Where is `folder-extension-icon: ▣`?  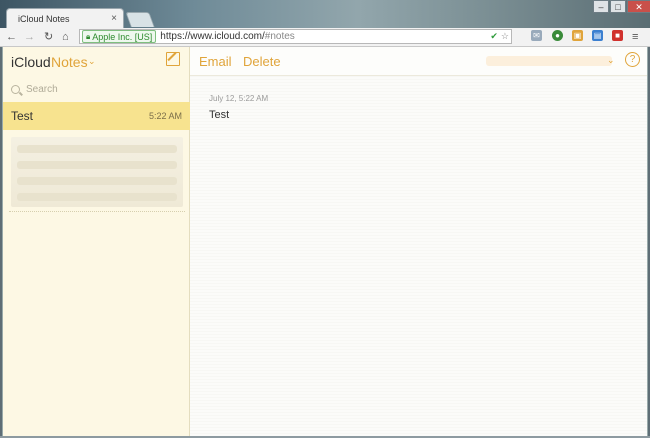
folder-extension-icon: ▣ is located at coordinates (577, 35).